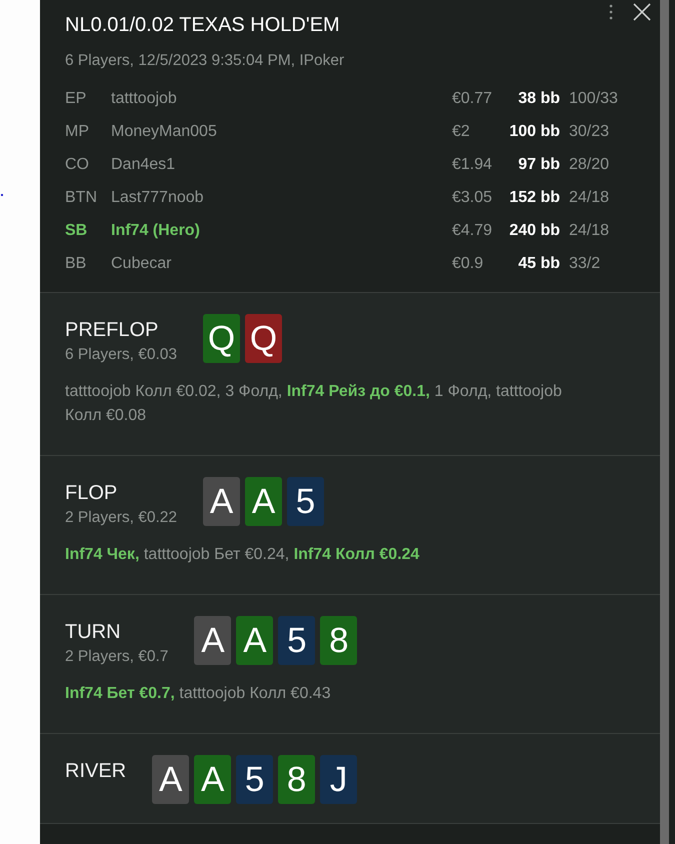 Image resolution: width=675 pixels, height=844 pixels. Describe the element at coordinates (93, 632) in the screenshot. I see `street-name: TURN` at that location.